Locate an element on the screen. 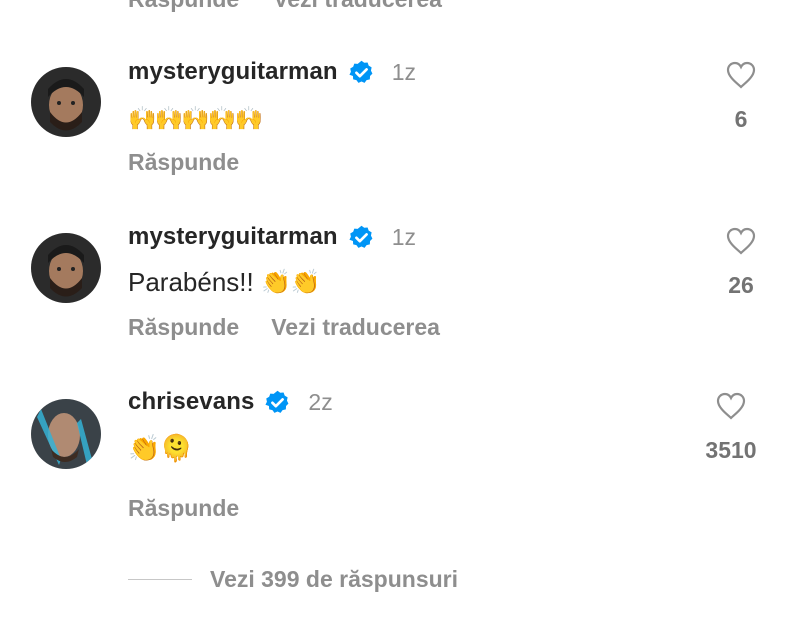 This screenshot has height=618, width=800. view-replies: Vezi 399 de răspunsuri is located at coordinates (293, 579).